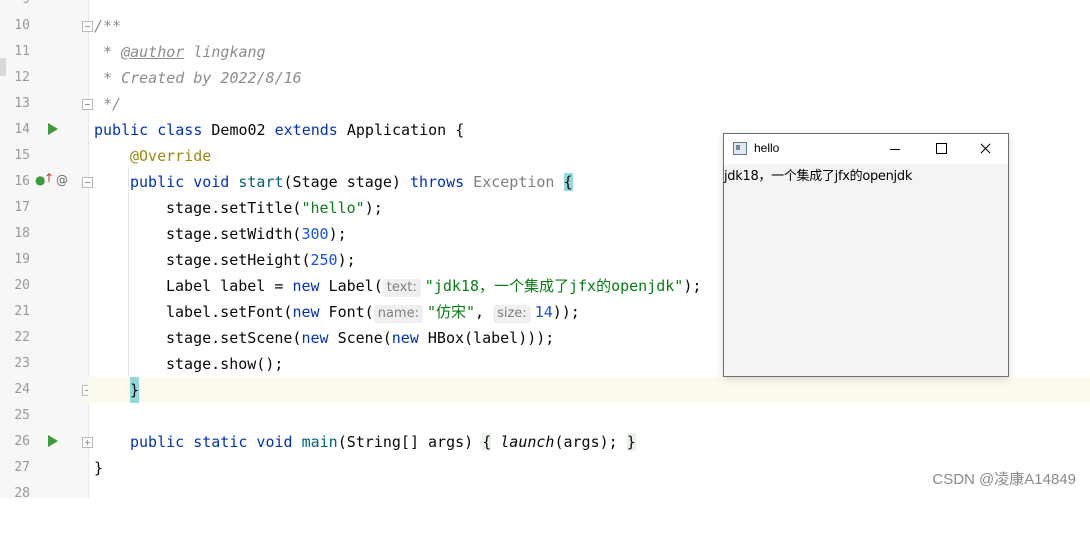  I want to click on code-text: (args);, so click(590, 442).